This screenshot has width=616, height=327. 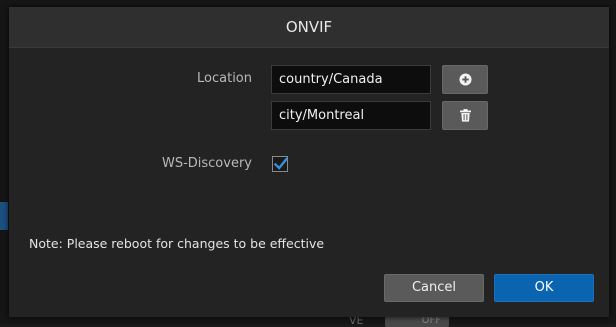 What do you see at coordinates (4, 216) in the screenshot?
I see `background-nav-accent` at bounding box center [4, 216].